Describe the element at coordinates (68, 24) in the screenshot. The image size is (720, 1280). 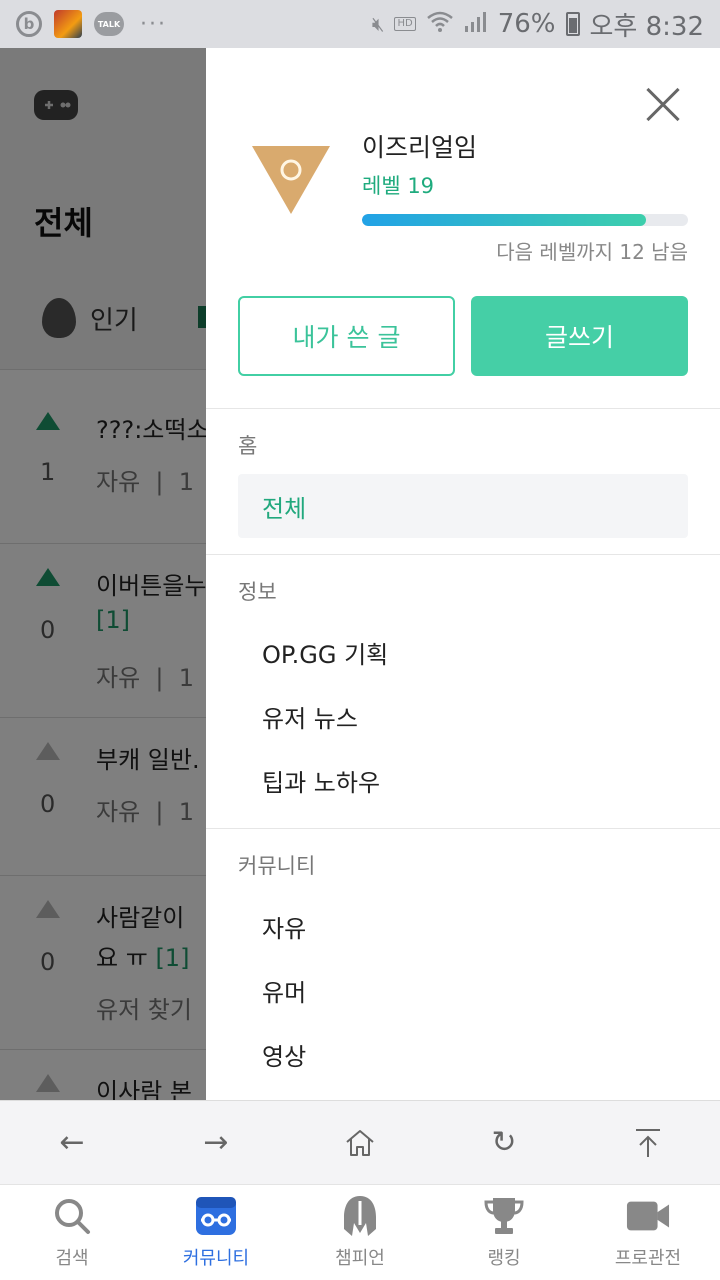
I see `game-app-icon` at that location.